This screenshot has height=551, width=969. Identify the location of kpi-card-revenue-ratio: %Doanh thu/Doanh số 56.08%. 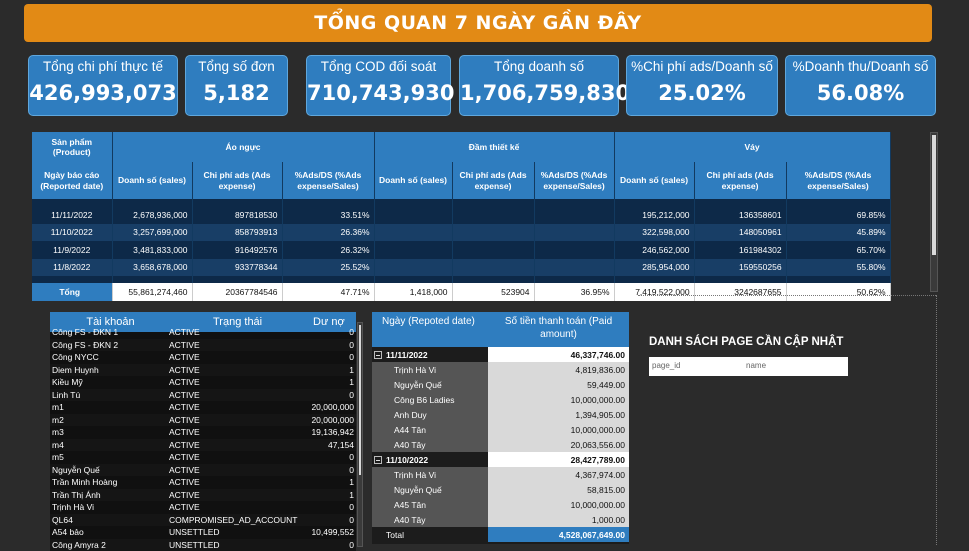
(860, 85).